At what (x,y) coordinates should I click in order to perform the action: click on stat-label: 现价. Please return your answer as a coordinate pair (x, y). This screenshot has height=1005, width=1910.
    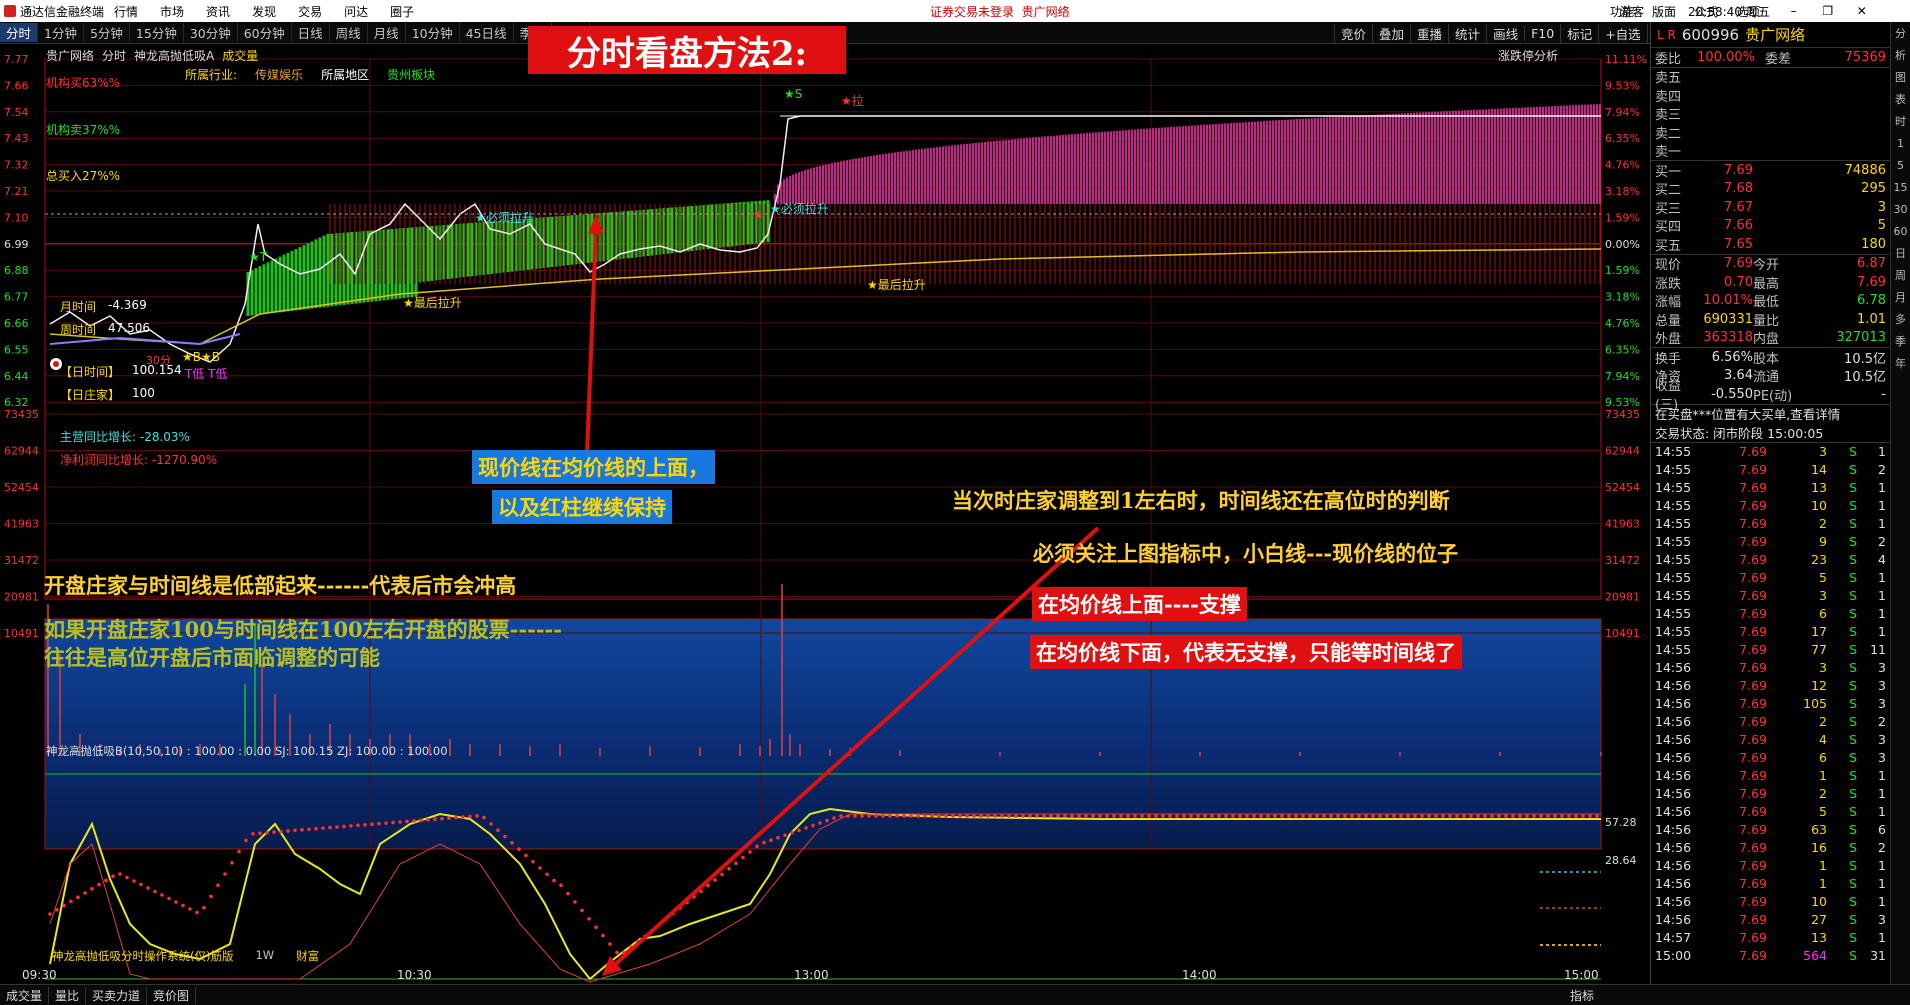
    Looking at the image, I should click on (1668, 266).